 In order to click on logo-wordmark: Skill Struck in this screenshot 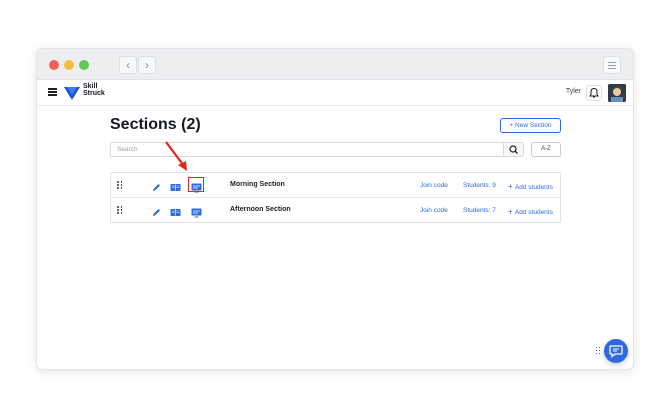, I will do `click(94, 90)`.